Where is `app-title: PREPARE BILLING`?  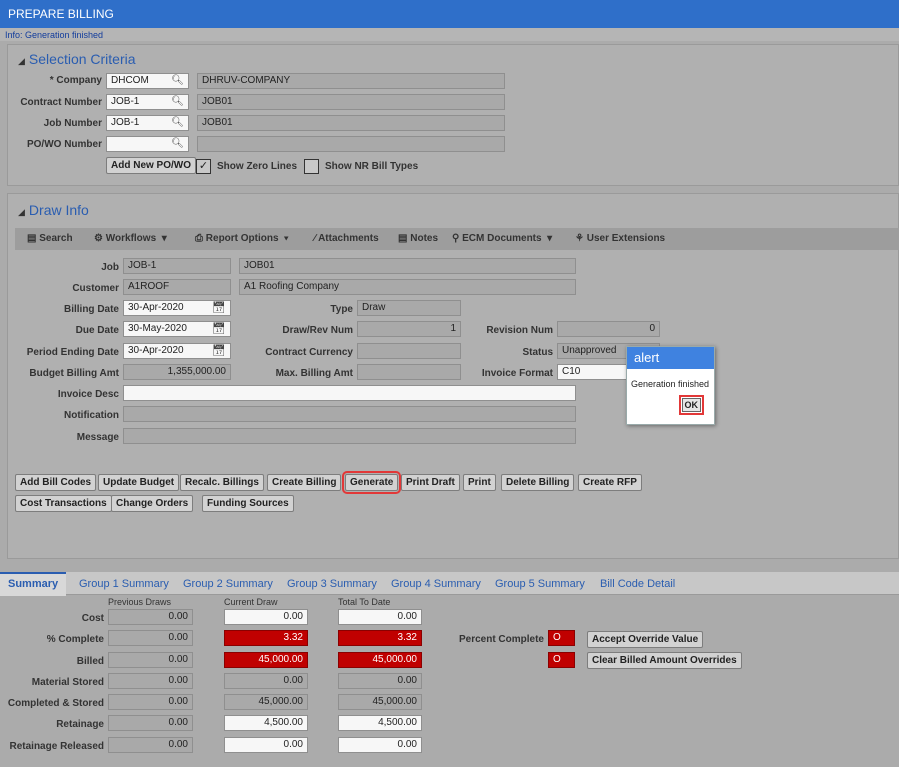
app-title: PREPARE BILLING is located at coordinates (449, 14).